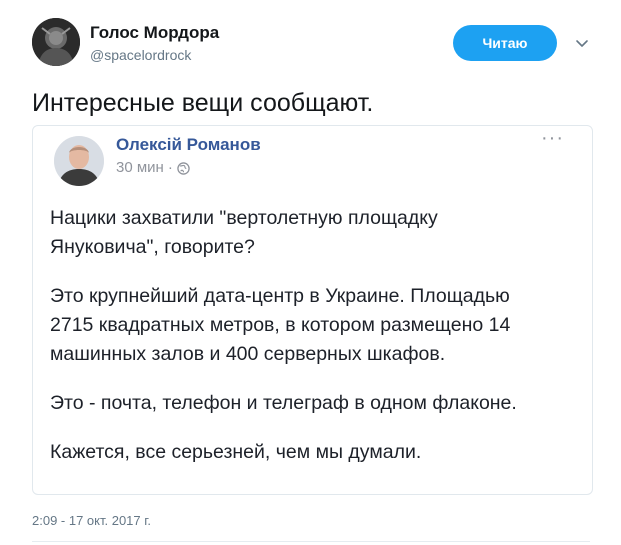 Image resolution: width=621 pixels, height=545 pixels. I want to click on divider, so click(311, 541).